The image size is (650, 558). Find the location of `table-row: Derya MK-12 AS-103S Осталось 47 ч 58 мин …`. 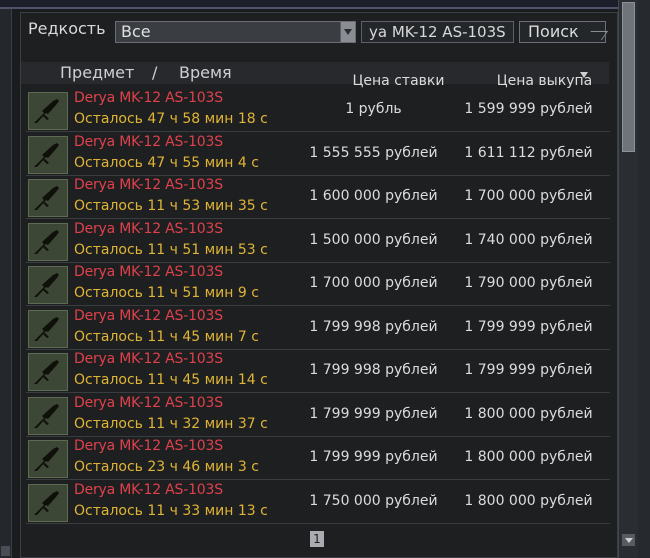

table-row: Derya MK-12 AS-103S Осталось 47 ч 58 мин … is located at coordinates (318, 111).